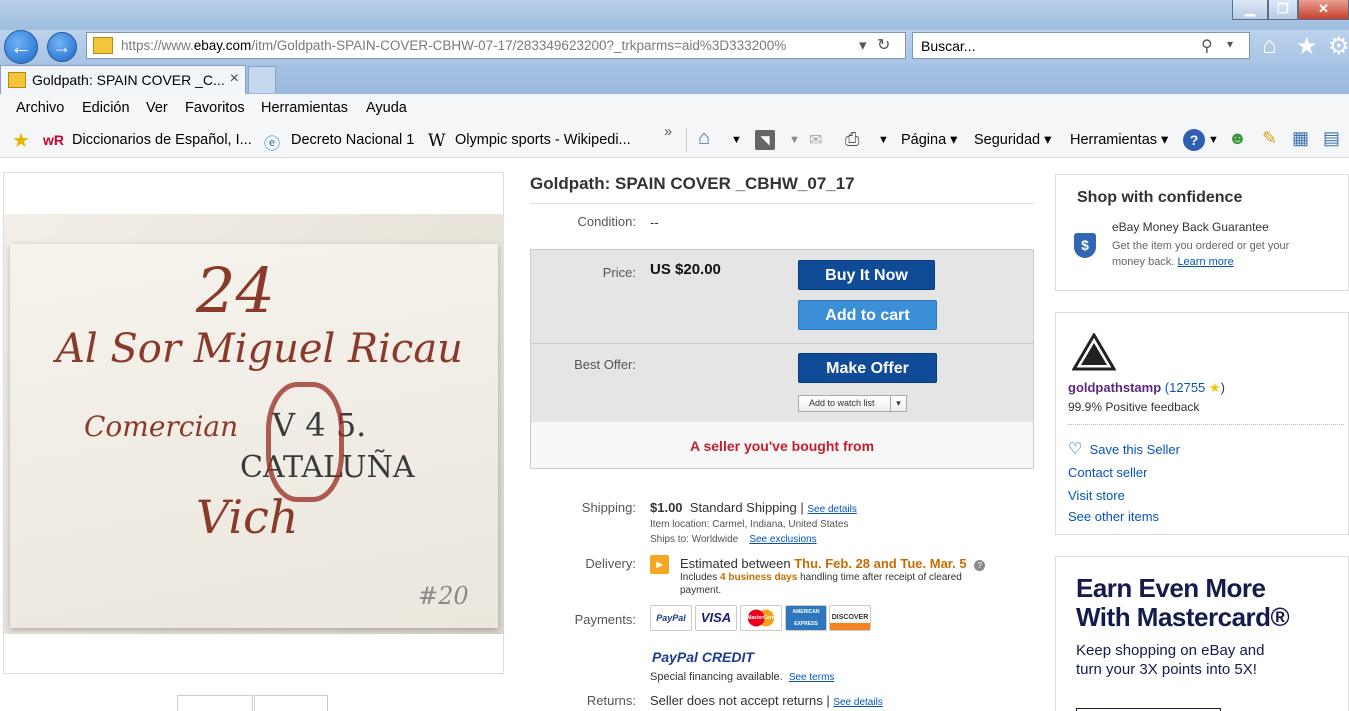  I want to click on search-options-icon: ▾, so click(1230, 44).